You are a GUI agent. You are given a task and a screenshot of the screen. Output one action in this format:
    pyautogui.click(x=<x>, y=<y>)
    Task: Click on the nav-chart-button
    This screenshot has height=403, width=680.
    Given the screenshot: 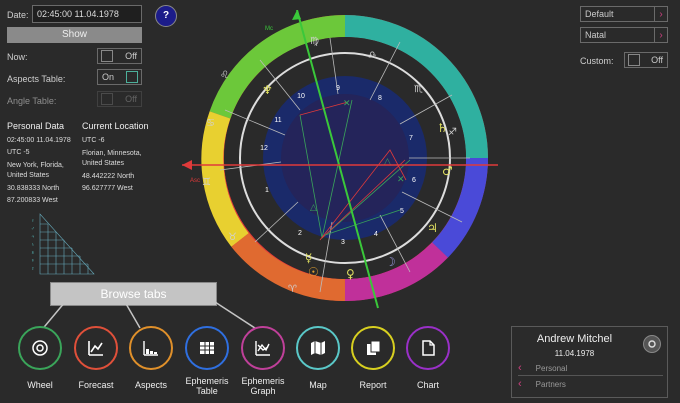 What is the action you would take?
    pyautogui.click(x=428, y=348)
    